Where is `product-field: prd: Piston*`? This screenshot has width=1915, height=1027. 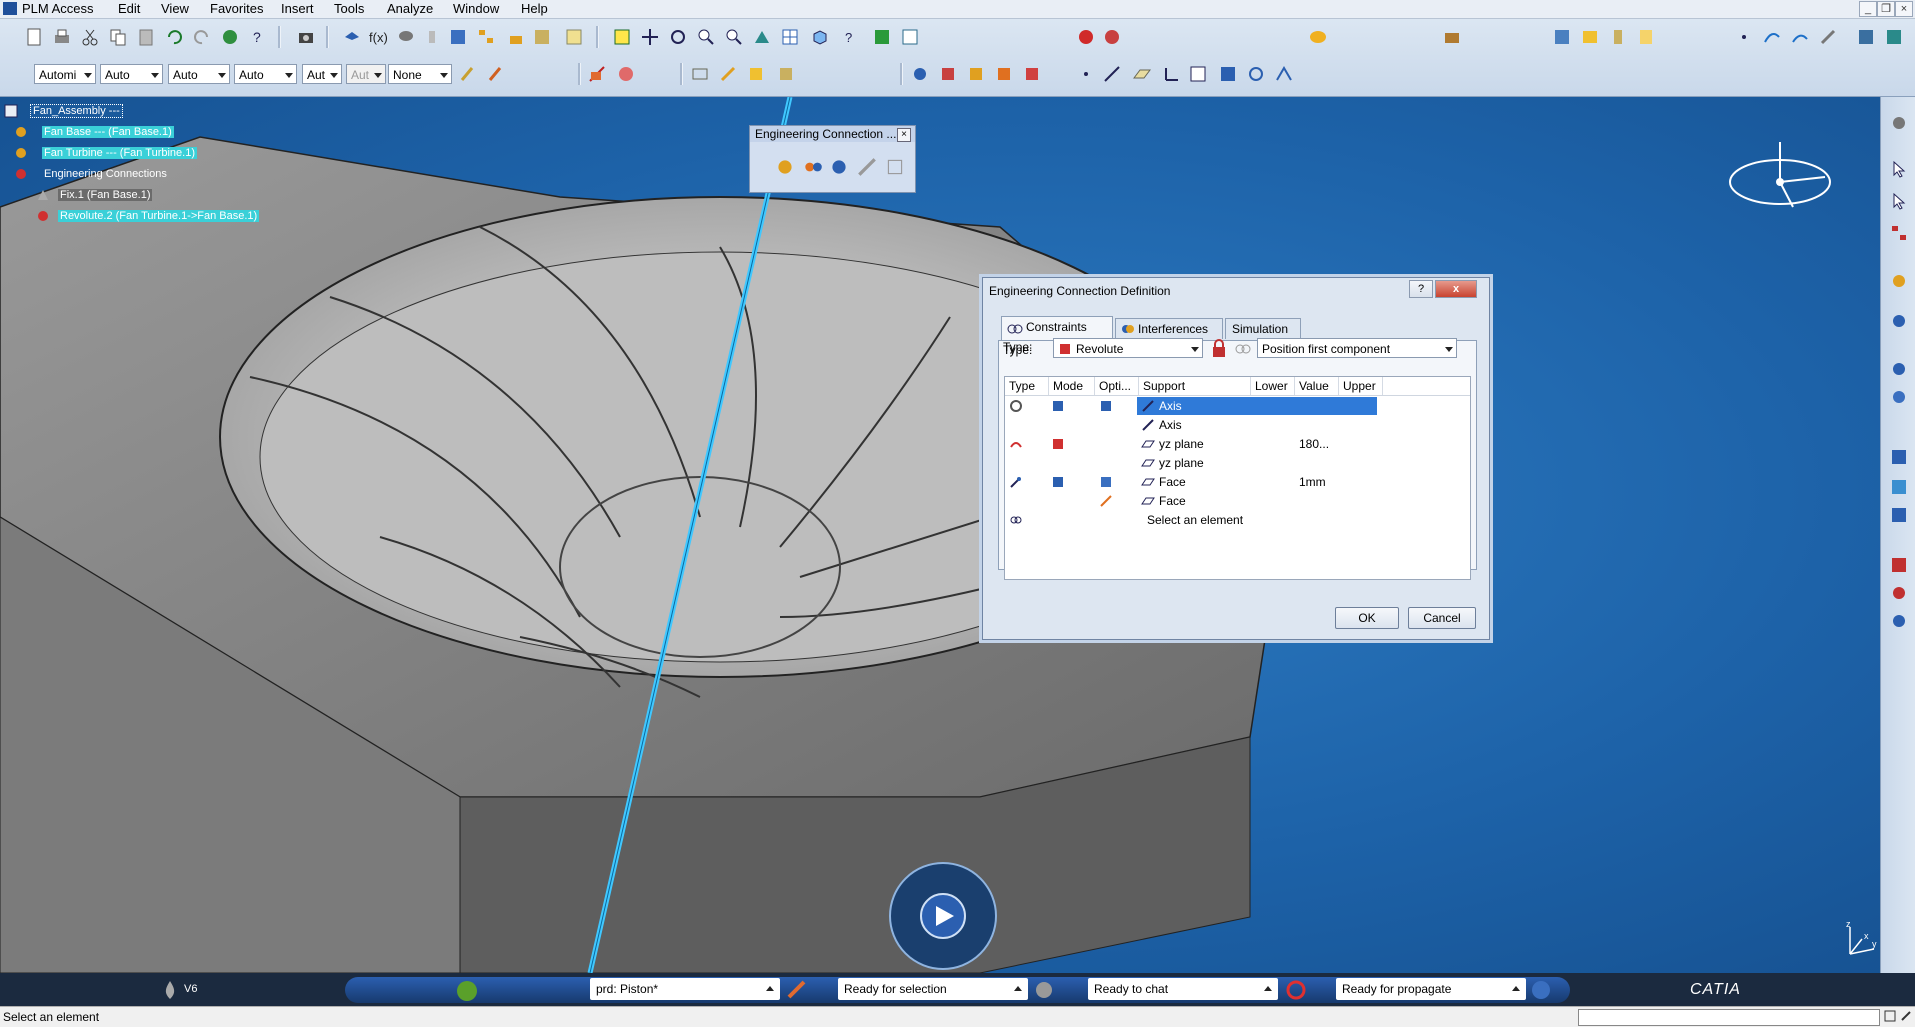 product-field: prd: Piston* is located at coordinates (685, 989).